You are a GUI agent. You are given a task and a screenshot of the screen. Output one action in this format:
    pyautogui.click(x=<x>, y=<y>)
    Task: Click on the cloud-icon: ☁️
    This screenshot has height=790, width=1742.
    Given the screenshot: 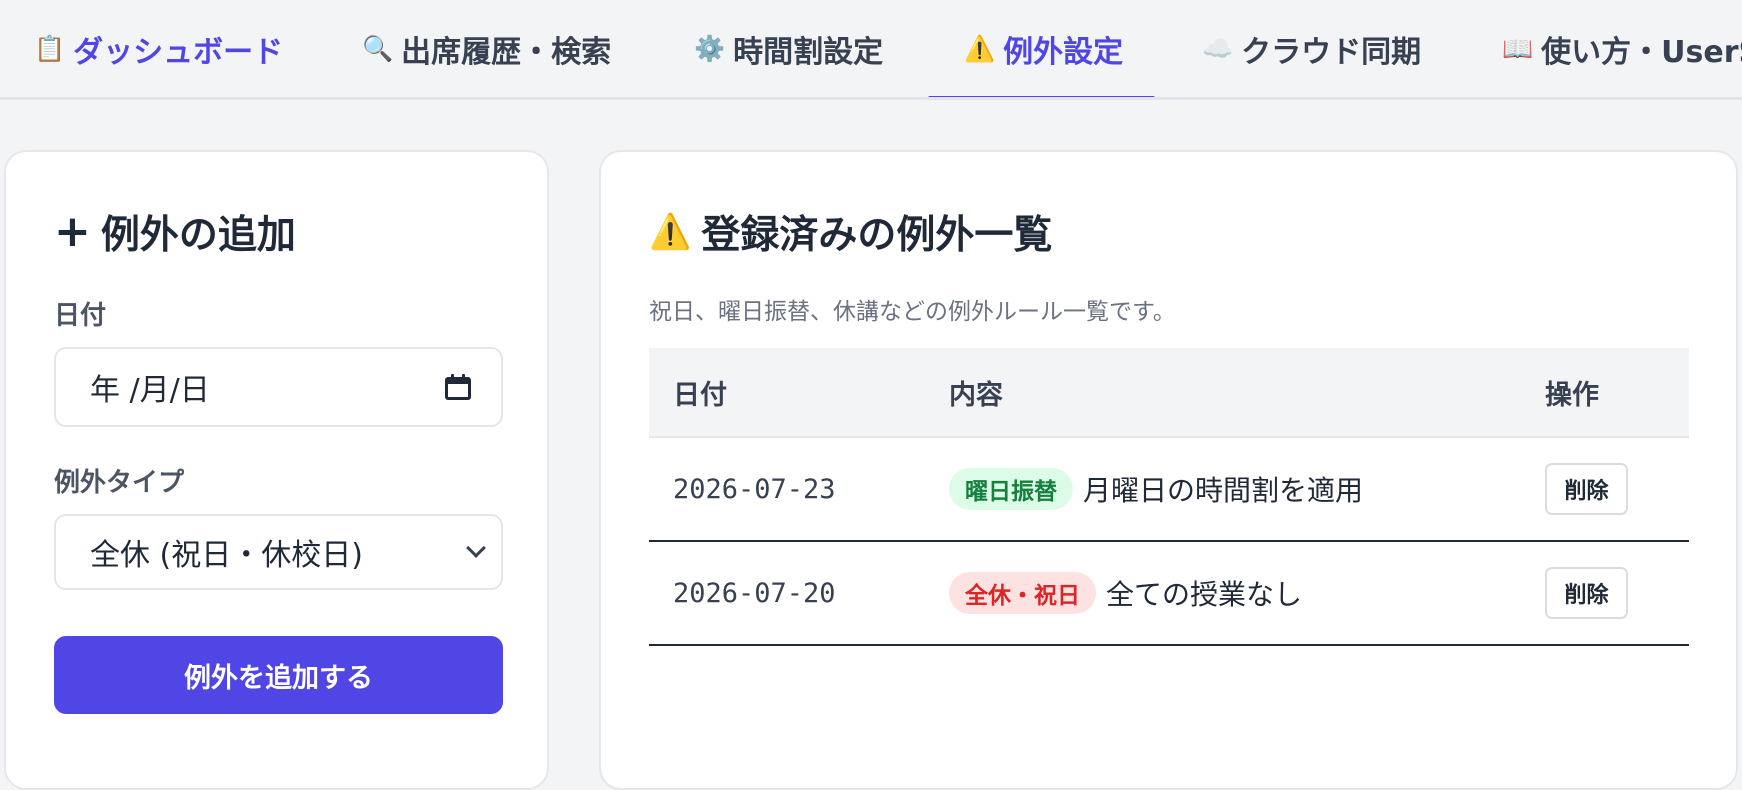 What is the action you would take?
    pyautogui.click(x=1218, y=48)
    